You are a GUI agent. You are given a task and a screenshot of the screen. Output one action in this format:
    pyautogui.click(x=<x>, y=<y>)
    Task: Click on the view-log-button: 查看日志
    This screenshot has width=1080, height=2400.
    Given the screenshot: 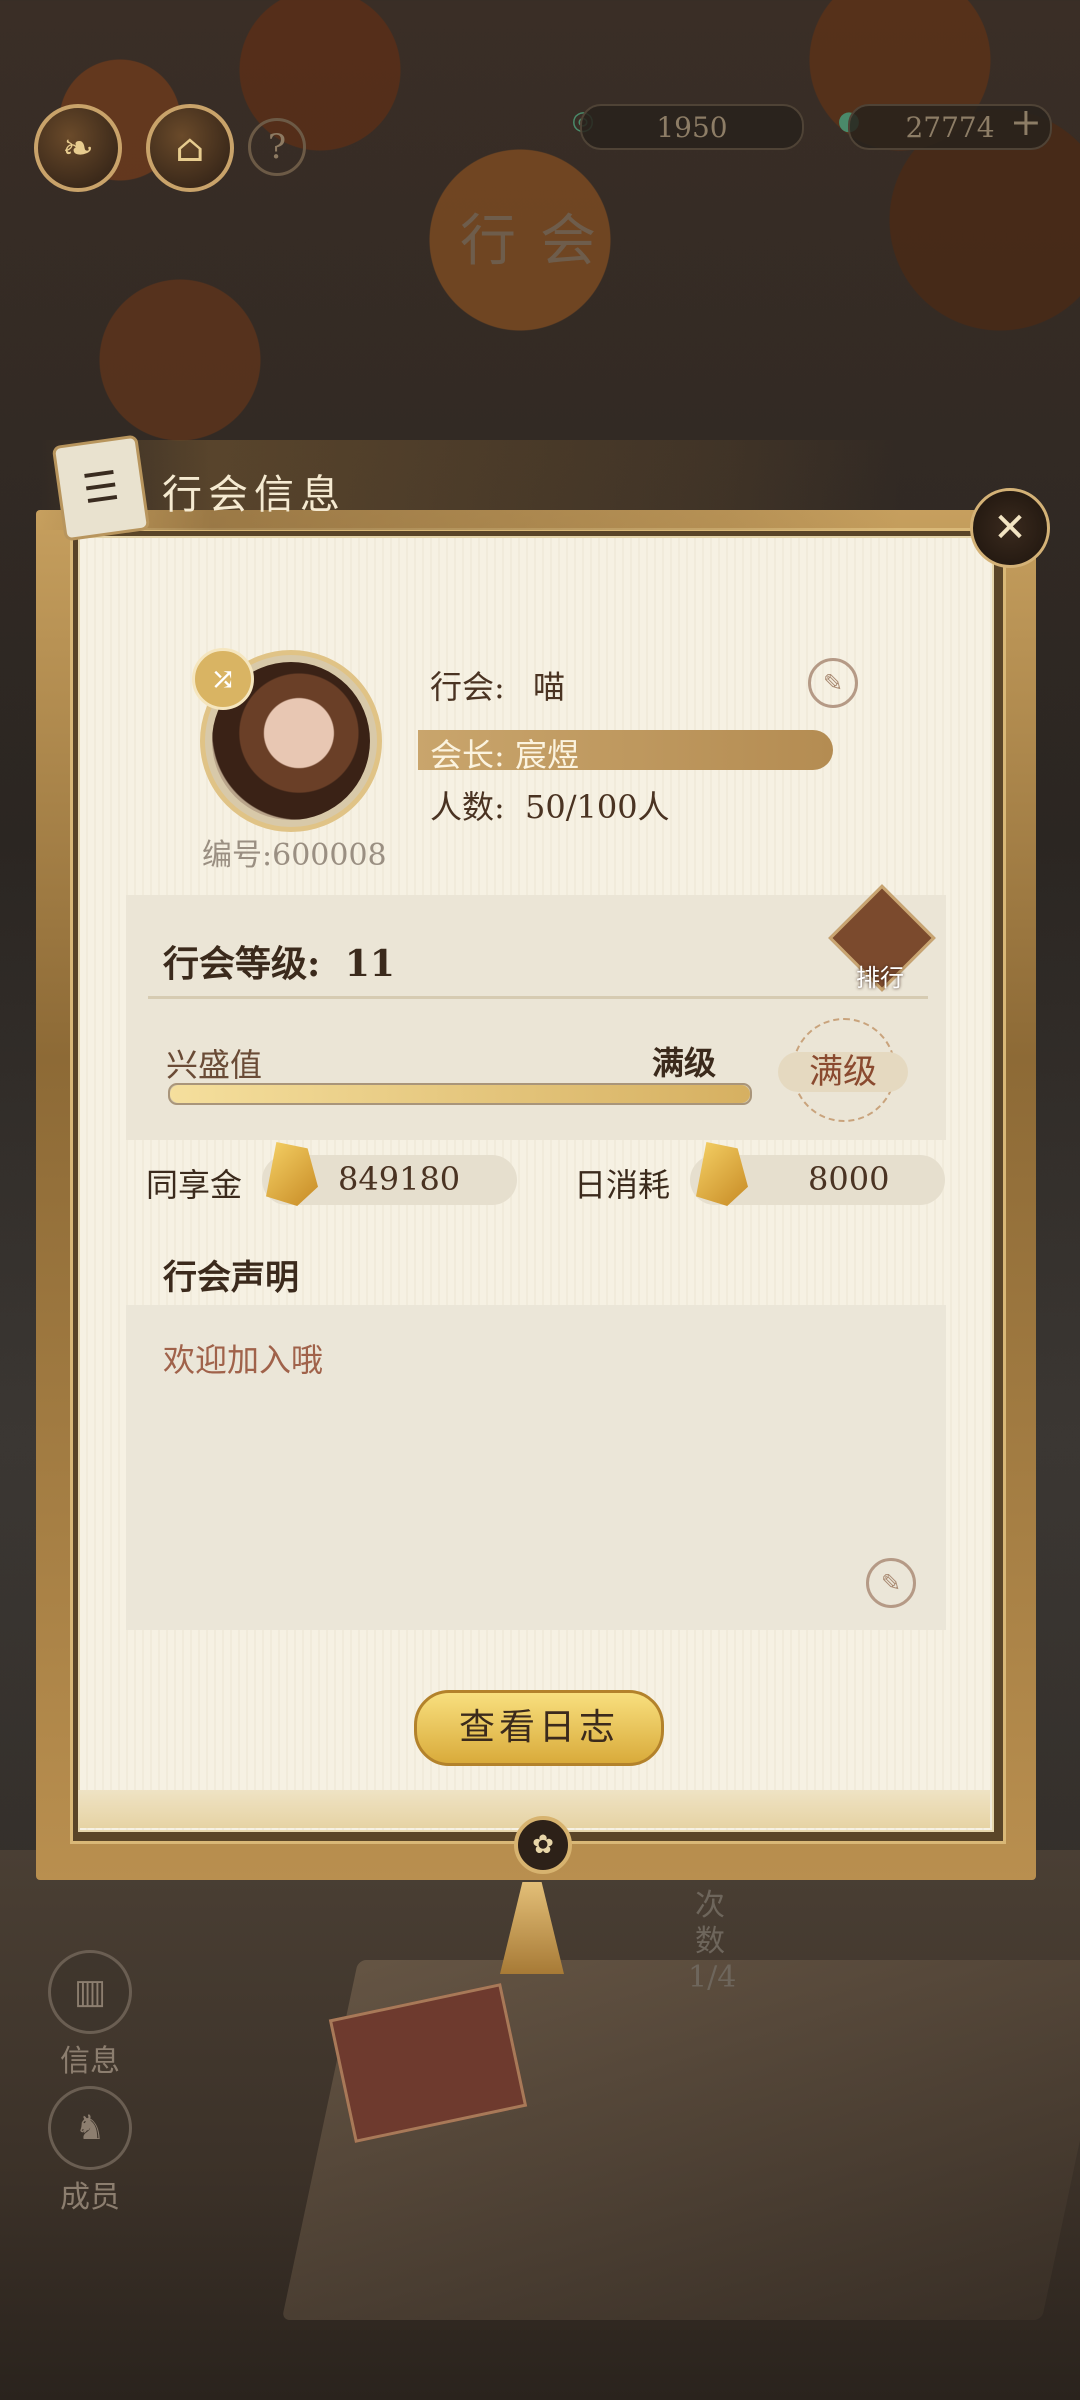 What is the action you would take?
    pyautogui.click(x=539, y=1728)
    